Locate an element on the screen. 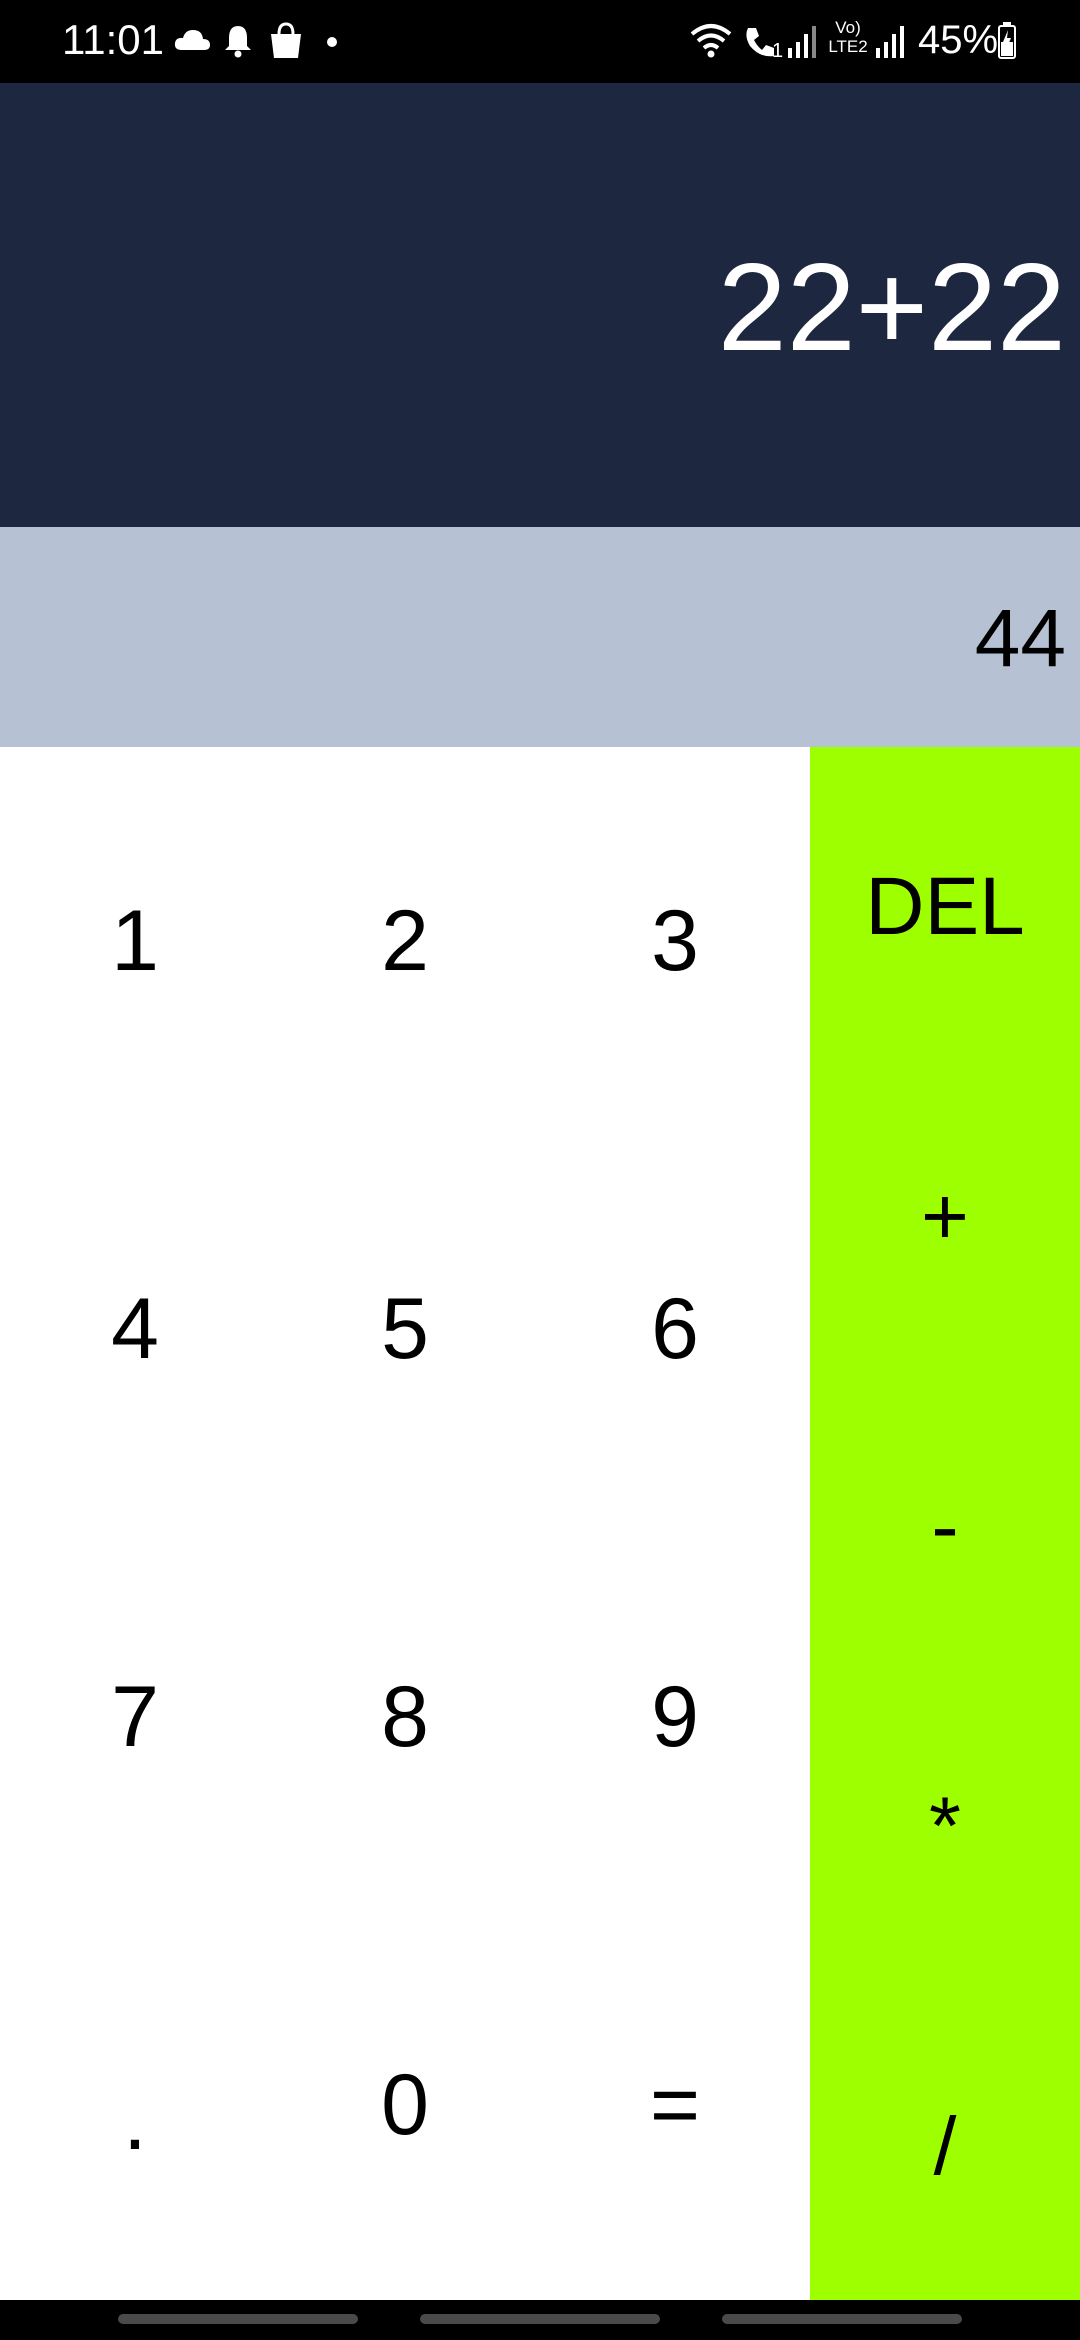  key-1: 1 is located at coordinates (135, 941).